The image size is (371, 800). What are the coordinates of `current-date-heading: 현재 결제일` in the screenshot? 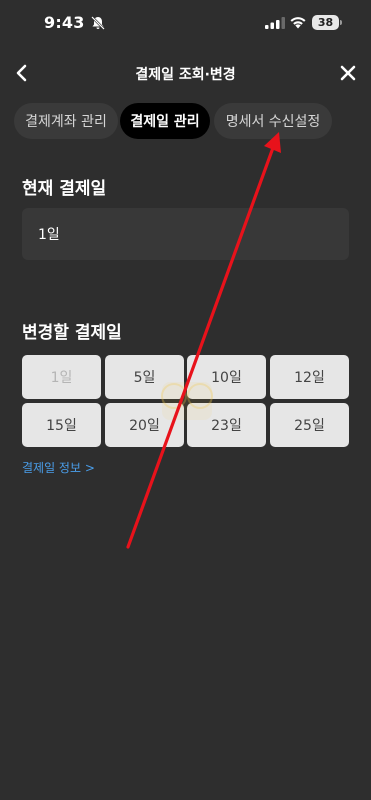 It's located at (64, 189).